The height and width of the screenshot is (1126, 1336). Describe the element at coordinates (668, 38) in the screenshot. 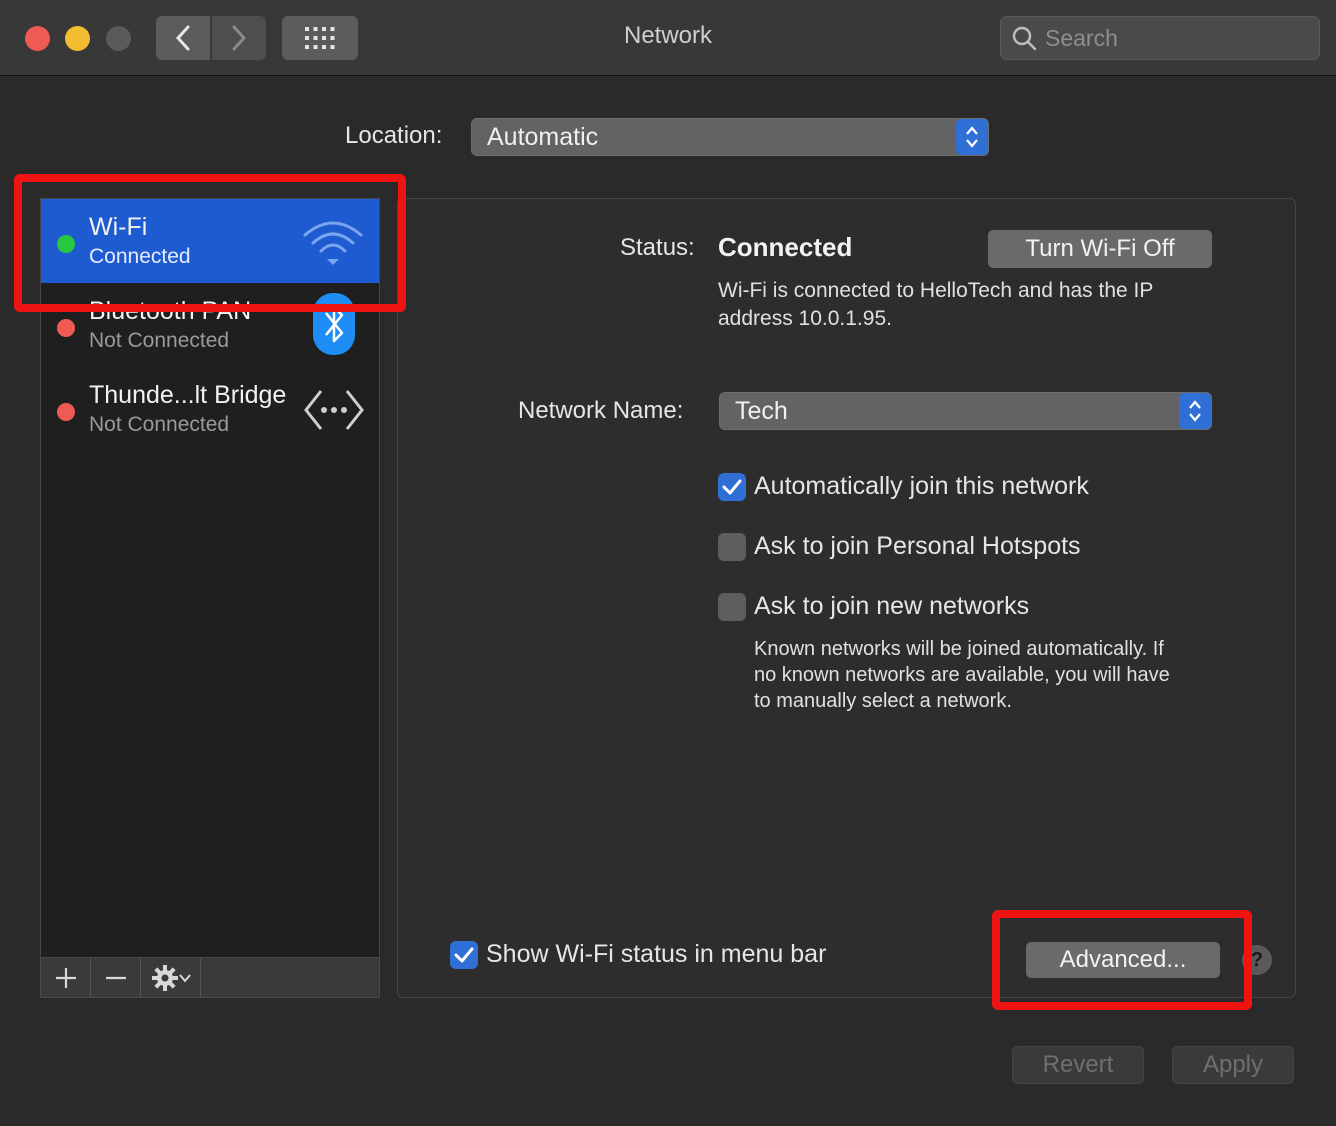

I see `title-bar: Network Search` at that location.